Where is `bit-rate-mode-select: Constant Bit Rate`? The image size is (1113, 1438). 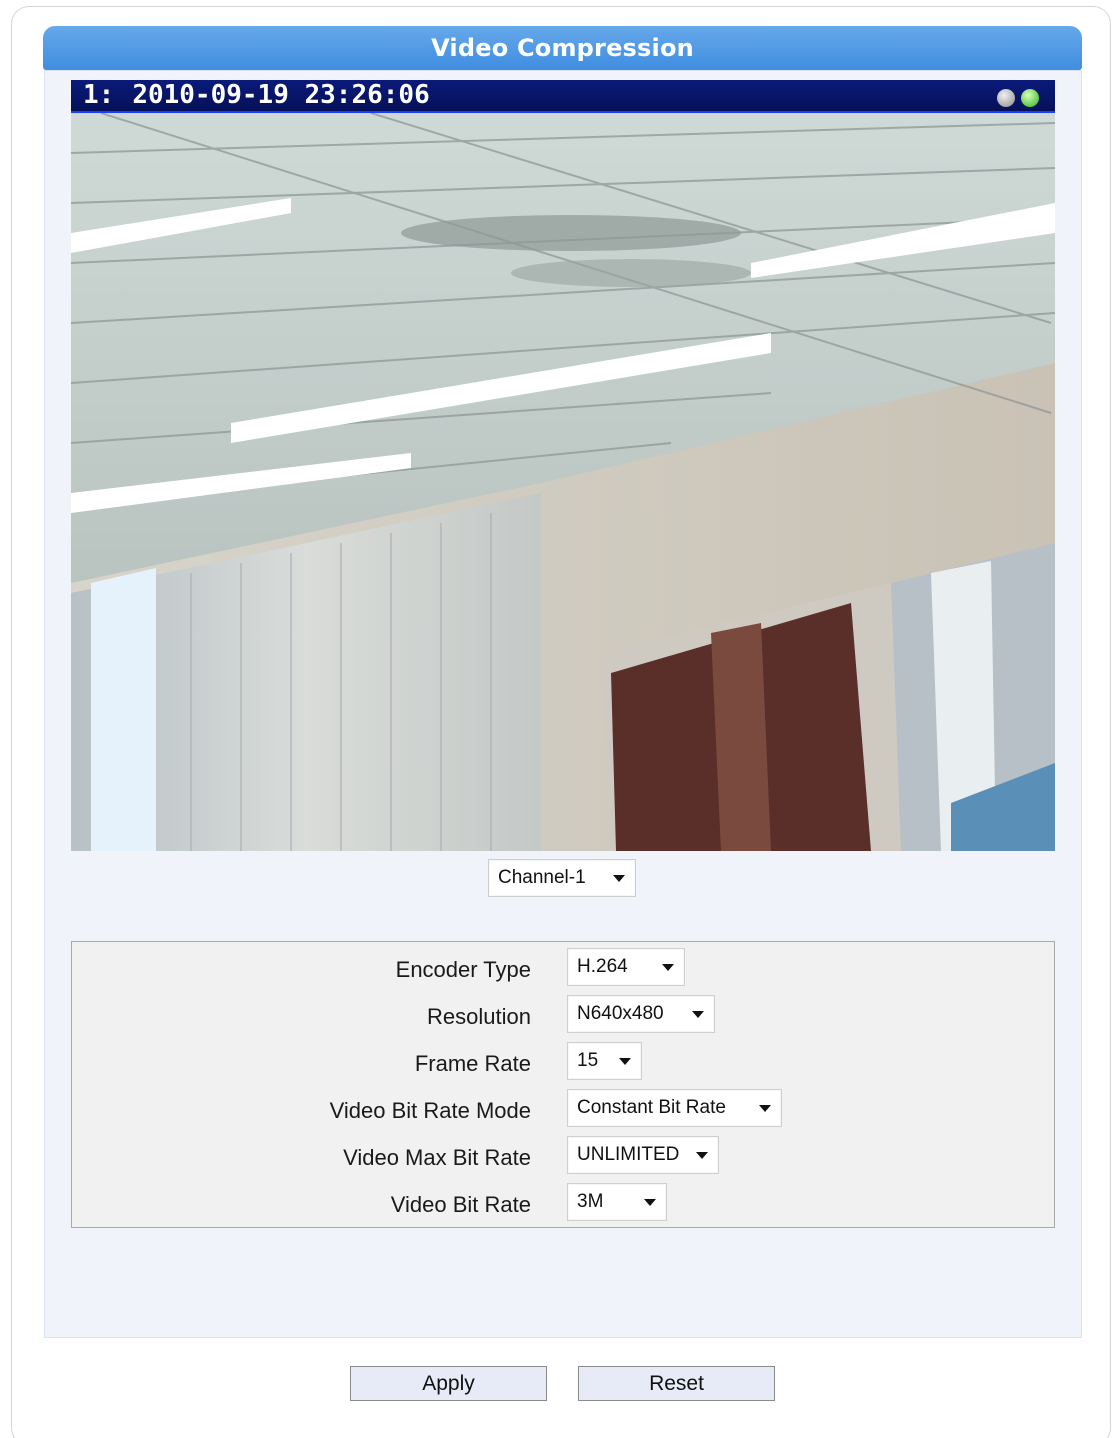
bit-rate-mode-select: Constant Bit Rate is located at coordinates (674, 1108).